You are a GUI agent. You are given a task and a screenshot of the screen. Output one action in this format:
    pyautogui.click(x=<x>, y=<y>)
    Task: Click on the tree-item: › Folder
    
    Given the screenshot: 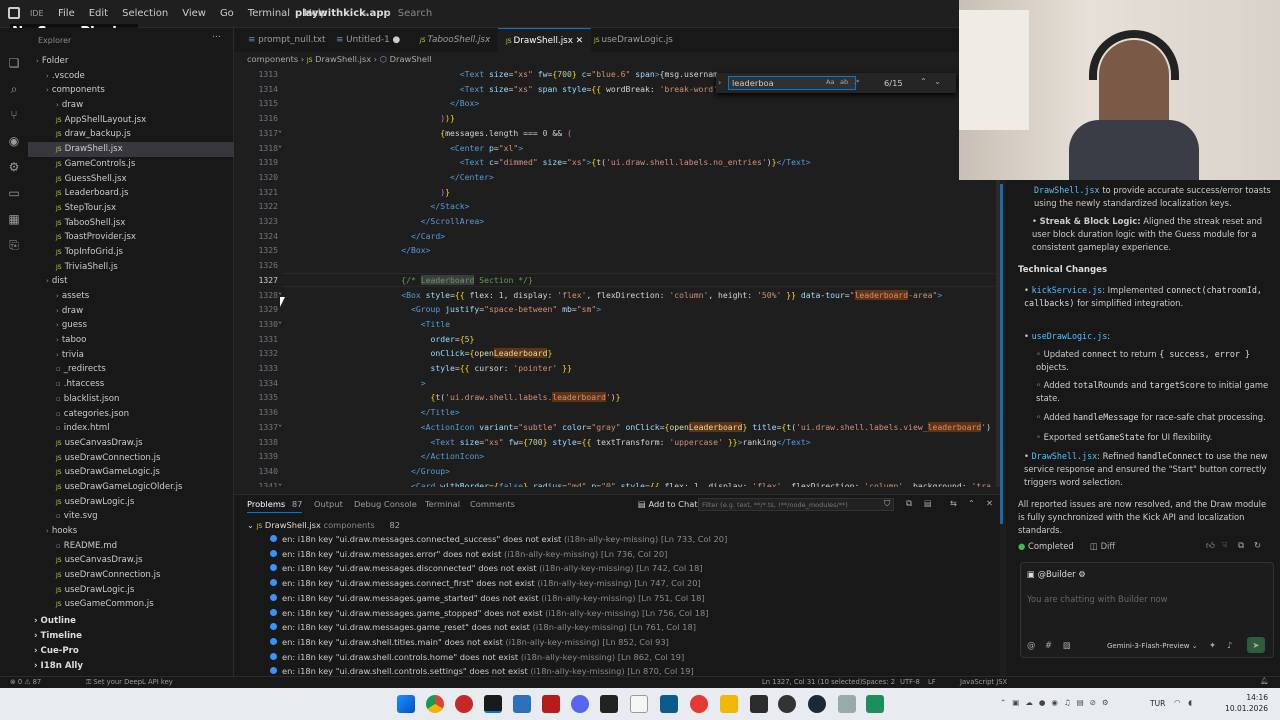 What is the action you would take?
    pyautogui.click(x=131, y=61)
    